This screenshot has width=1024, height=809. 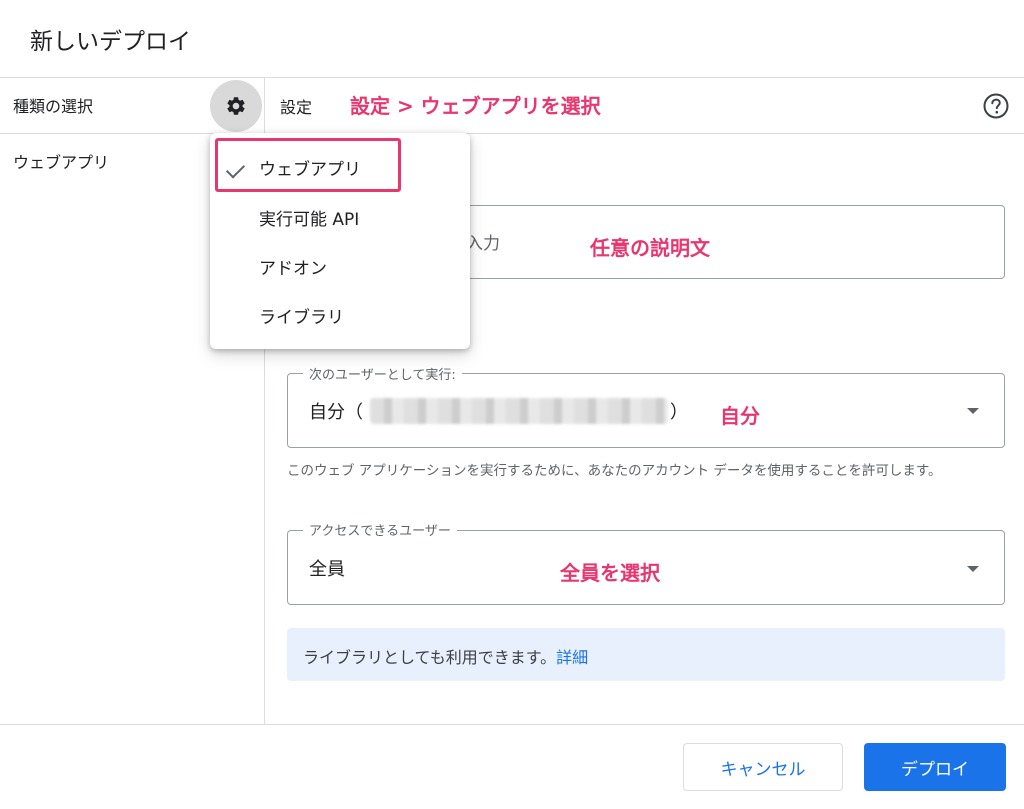 I want to click on annotation-execute-as: 自分, so click(x=740, y=416).